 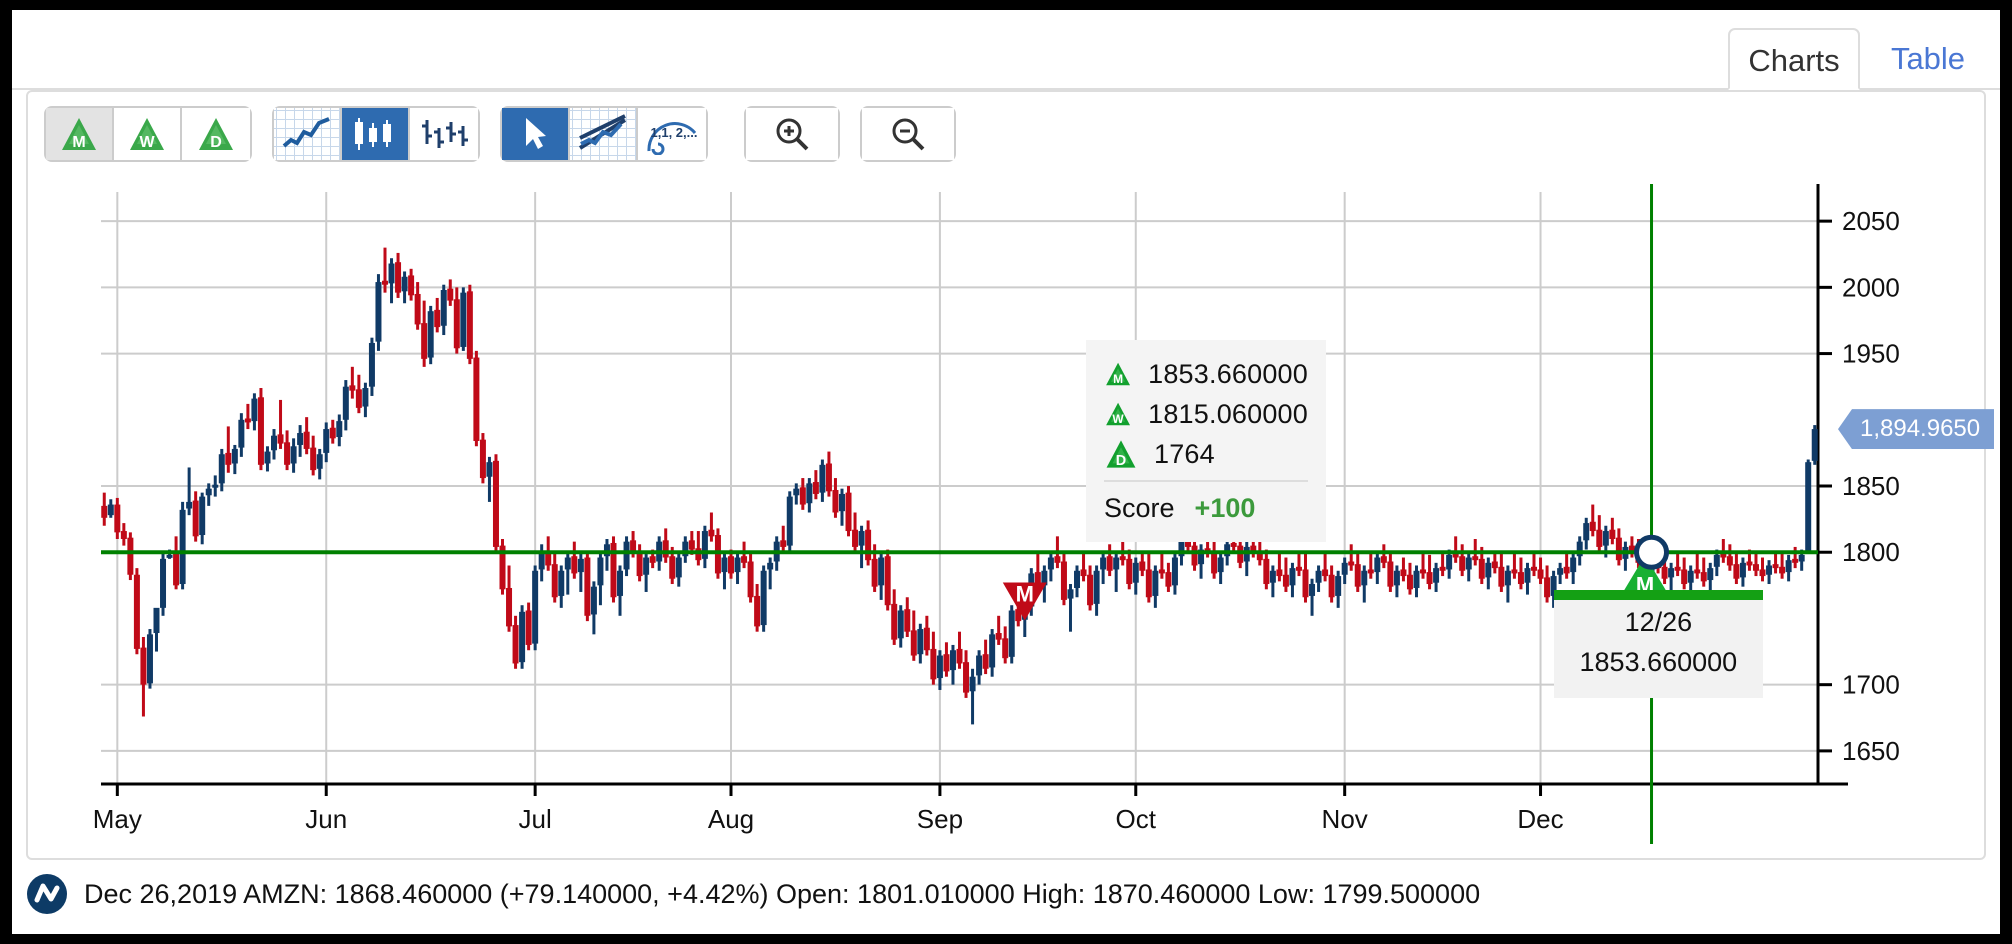 I want to click on svg-text: 1650, so click(x=1871, y=751).